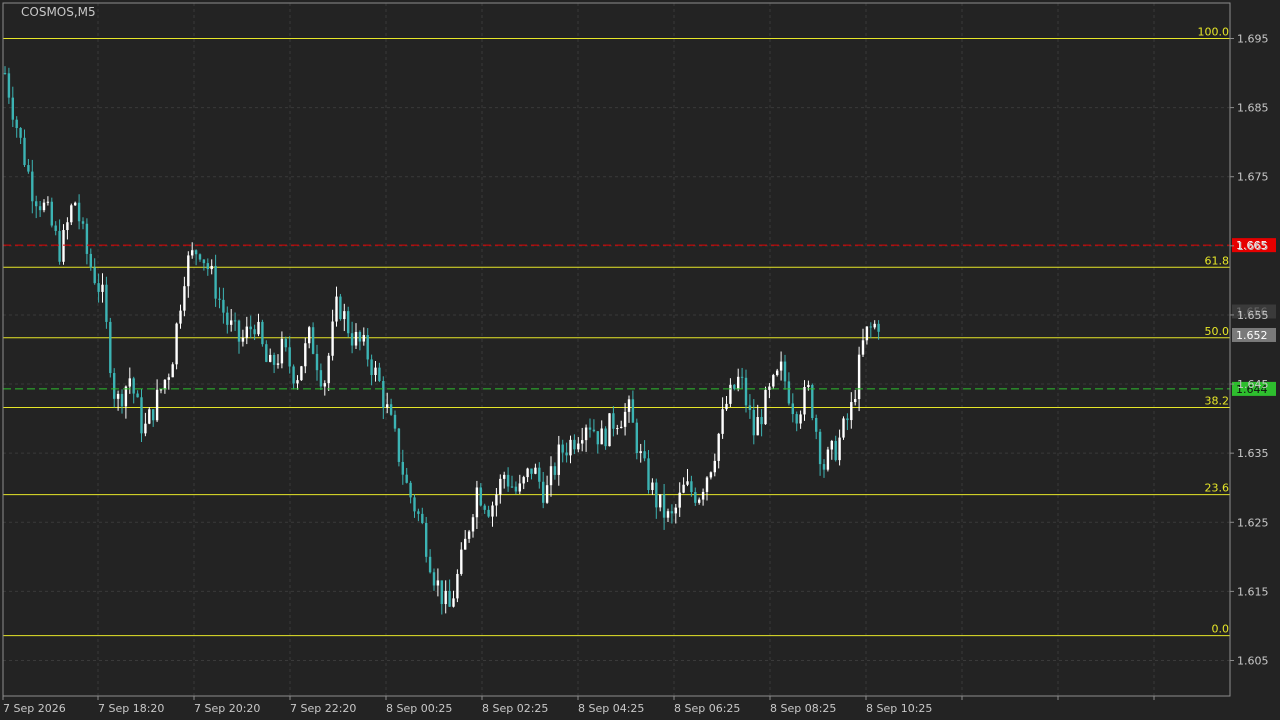  Describe the element at coordinates (1217, 488) in the screenshot. I see `fibo-level-label: 23.6` at that location.